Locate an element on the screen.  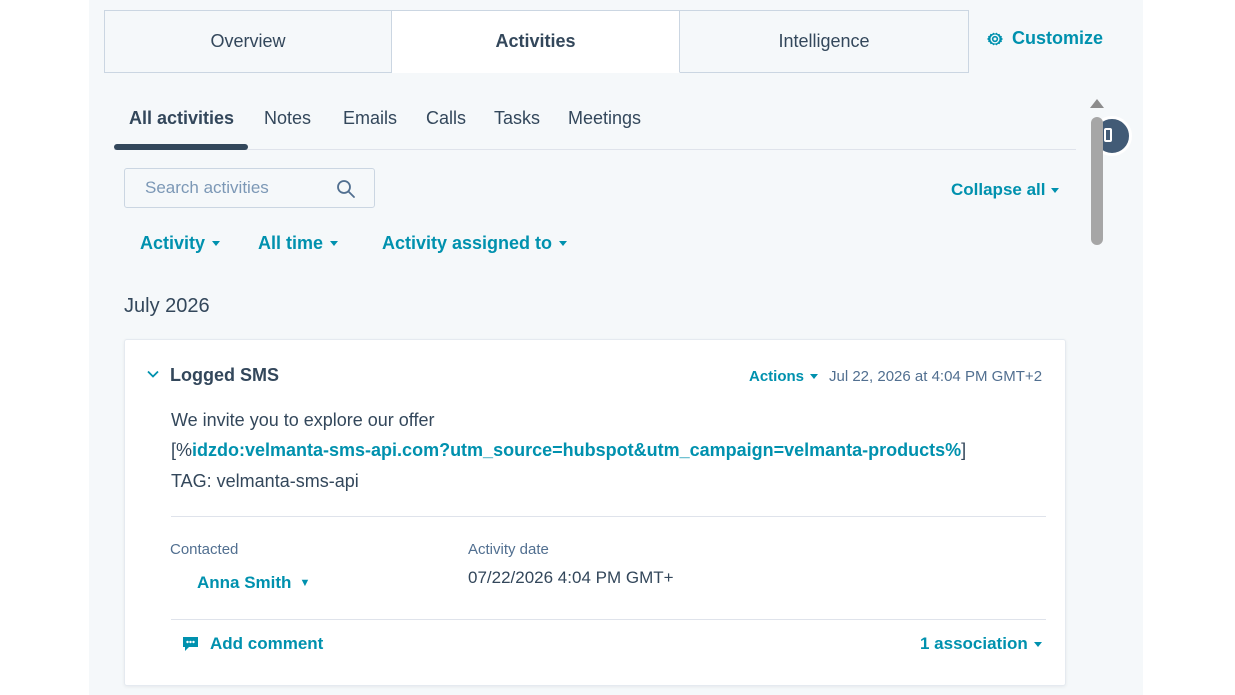
contacted-dropdown: Anna Smith ▼ is located at coordinates (253, 583).